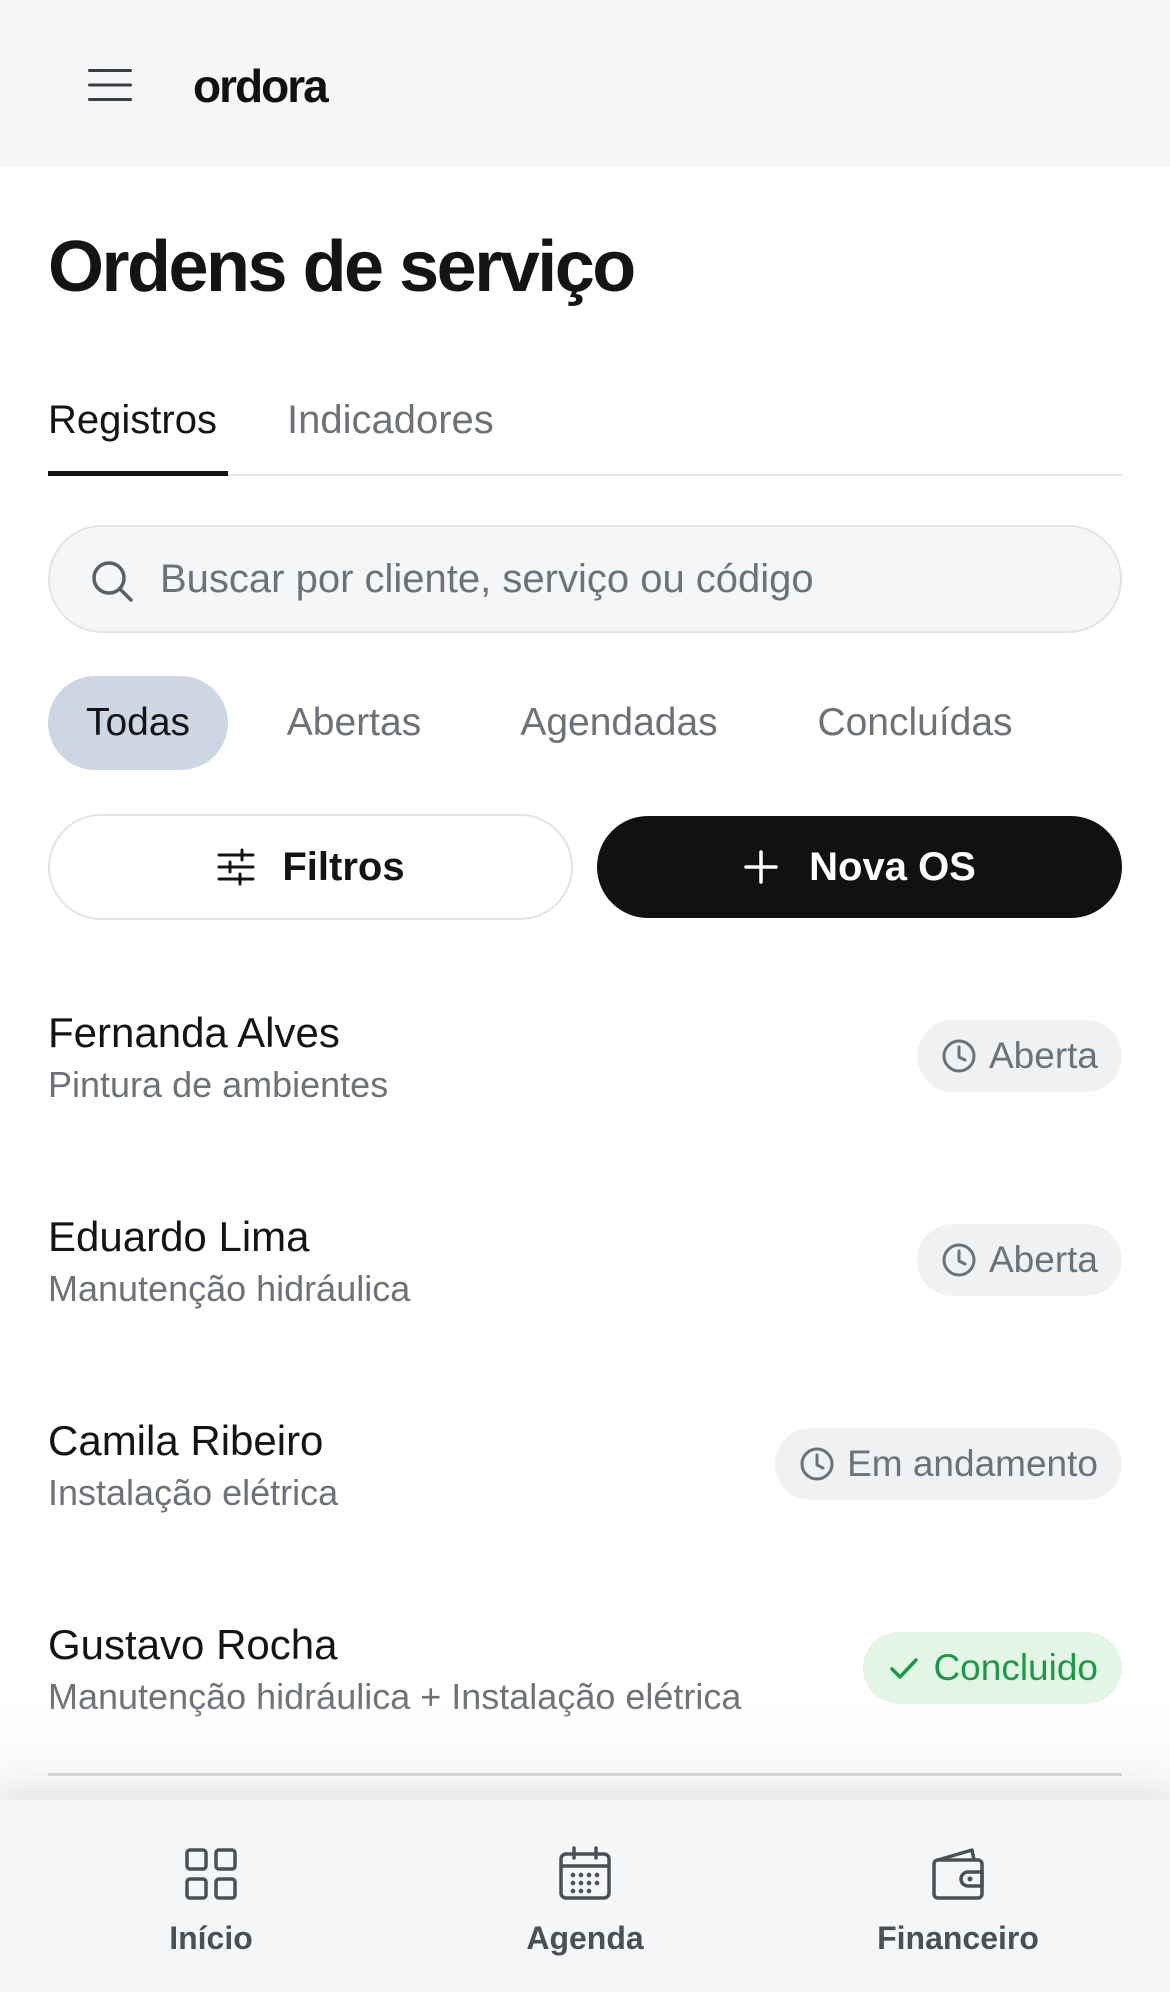 The height and width of the screenshot is (1992, 1170). I want to click on new-order-button: Nova OS, so click(859, 867).